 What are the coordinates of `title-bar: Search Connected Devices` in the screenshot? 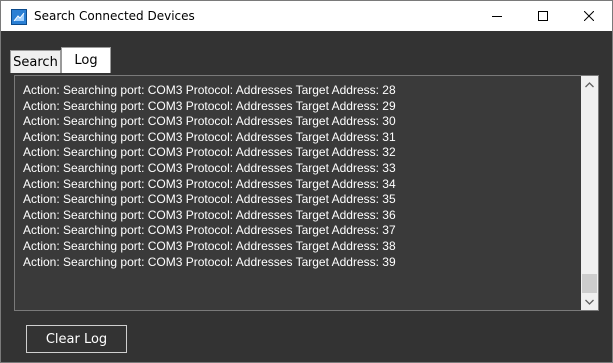 It's located at (306, 16).